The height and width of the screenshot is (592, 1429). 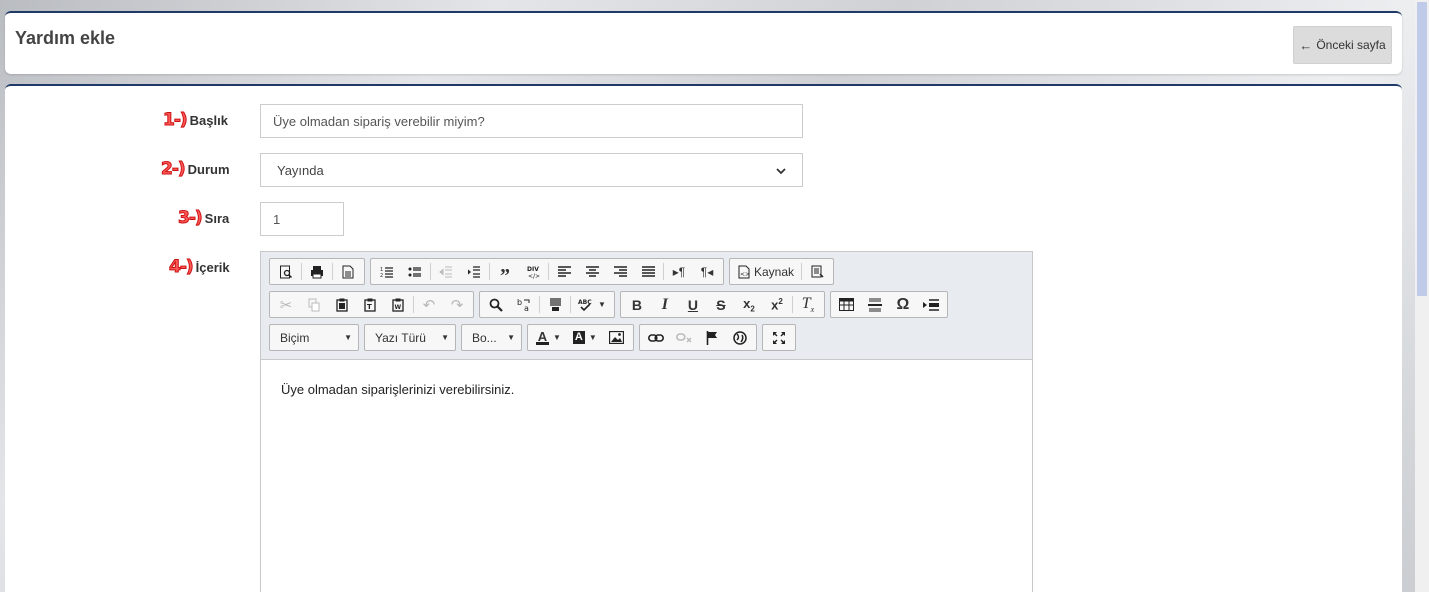 What do you see at coordinates (446, 271) in the screenshot?
I see `outdent-icon` at bounding box center [446, 271].